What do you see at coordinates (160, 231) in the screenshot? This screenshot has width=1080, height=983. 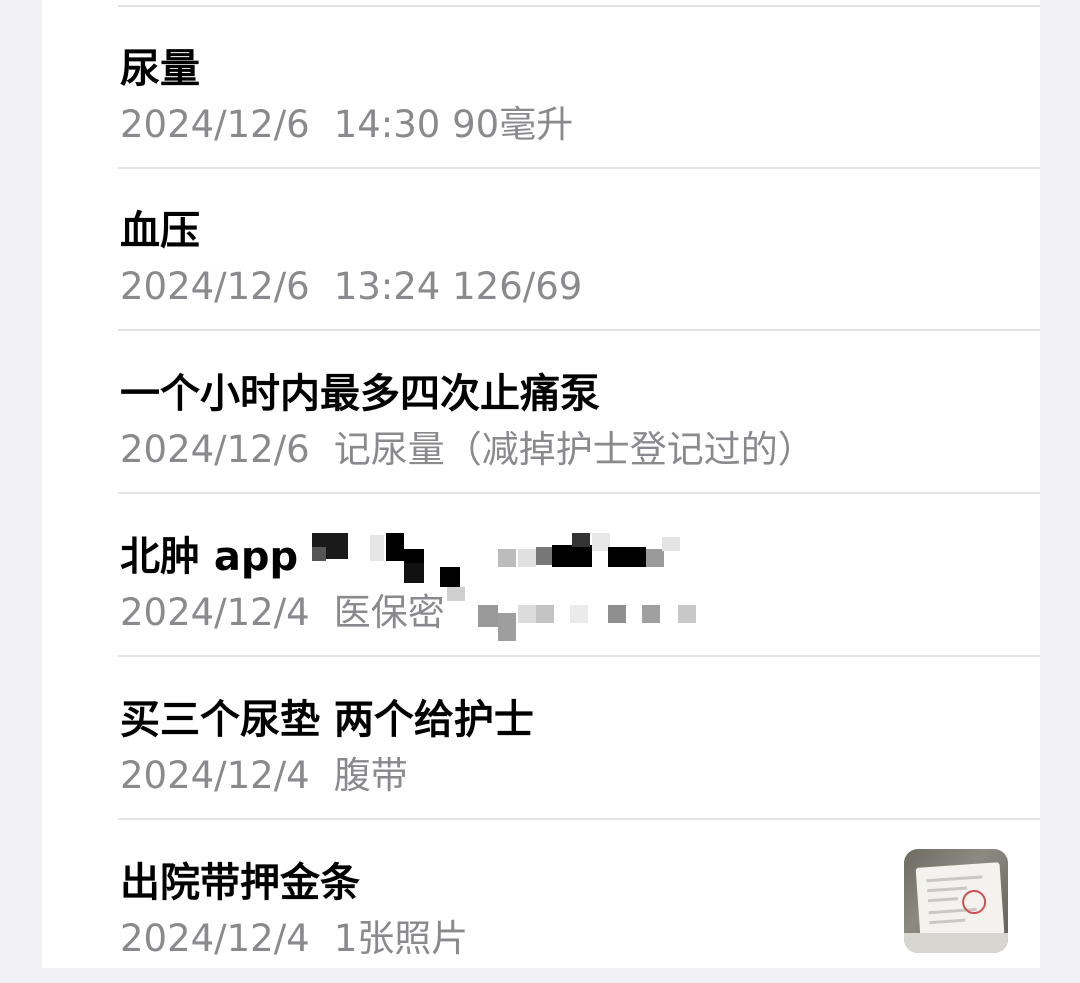 I see `note-title: 血压` at bounding box center [160, 231].